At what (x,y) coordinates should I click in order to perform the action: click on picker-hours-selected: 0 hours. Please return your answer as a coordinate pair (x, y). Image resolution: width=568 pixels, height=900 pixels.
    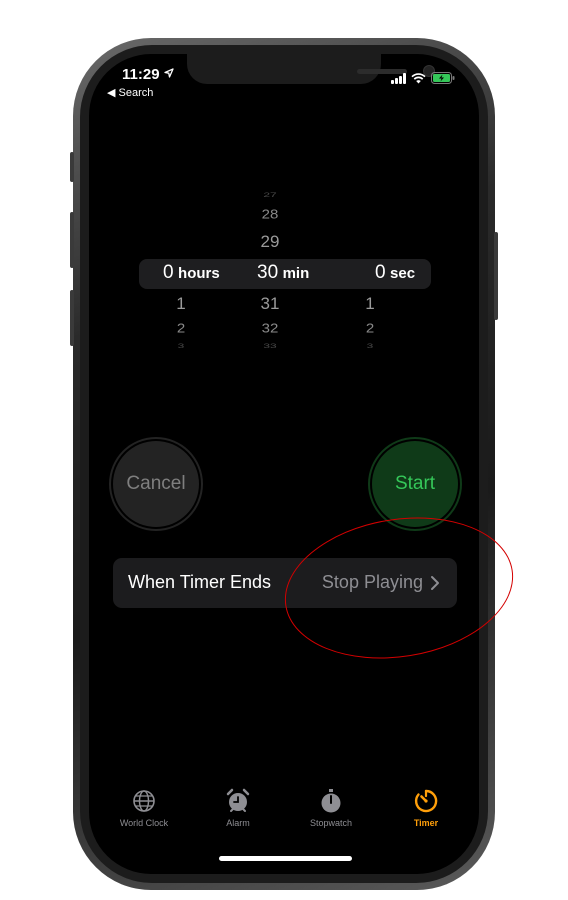
    Looking at the image, I should click on (198, 273).